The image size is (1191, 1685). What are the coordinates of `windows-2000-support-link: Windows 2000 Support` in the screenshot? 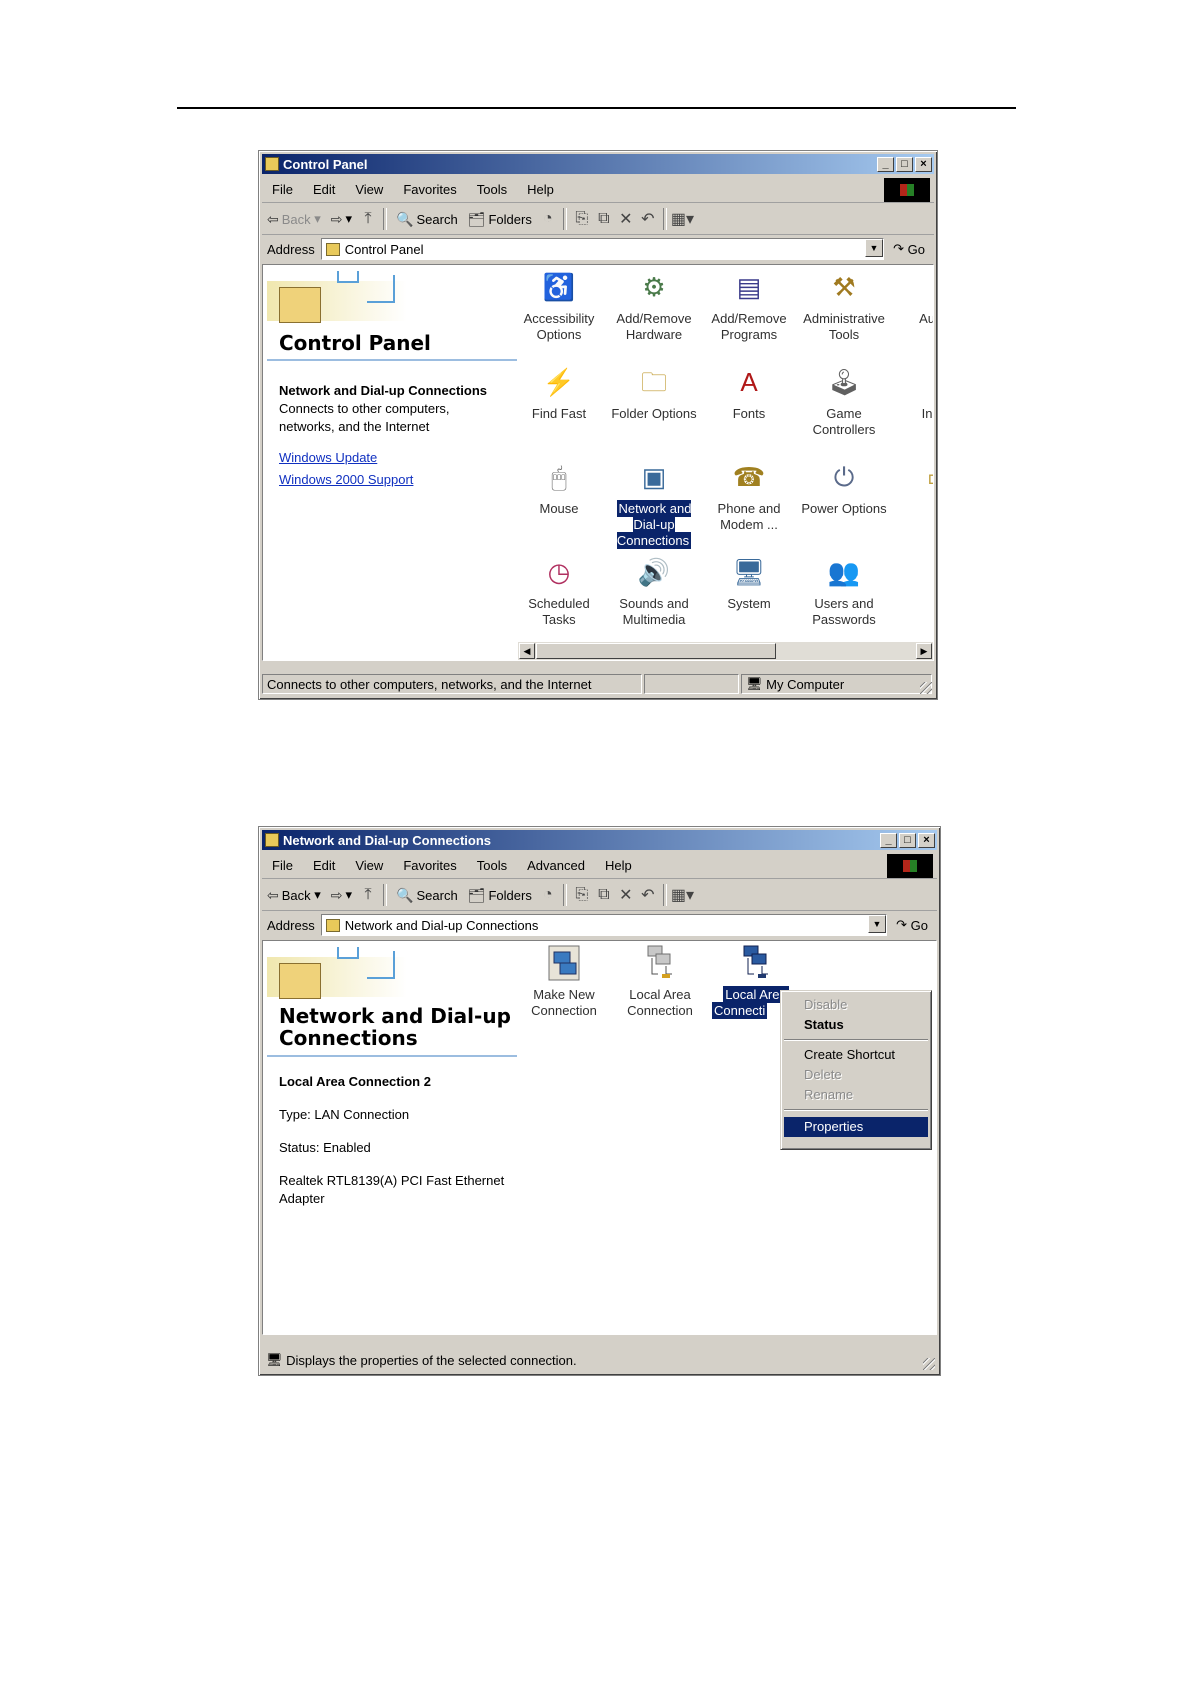 It's located at (346, 480).